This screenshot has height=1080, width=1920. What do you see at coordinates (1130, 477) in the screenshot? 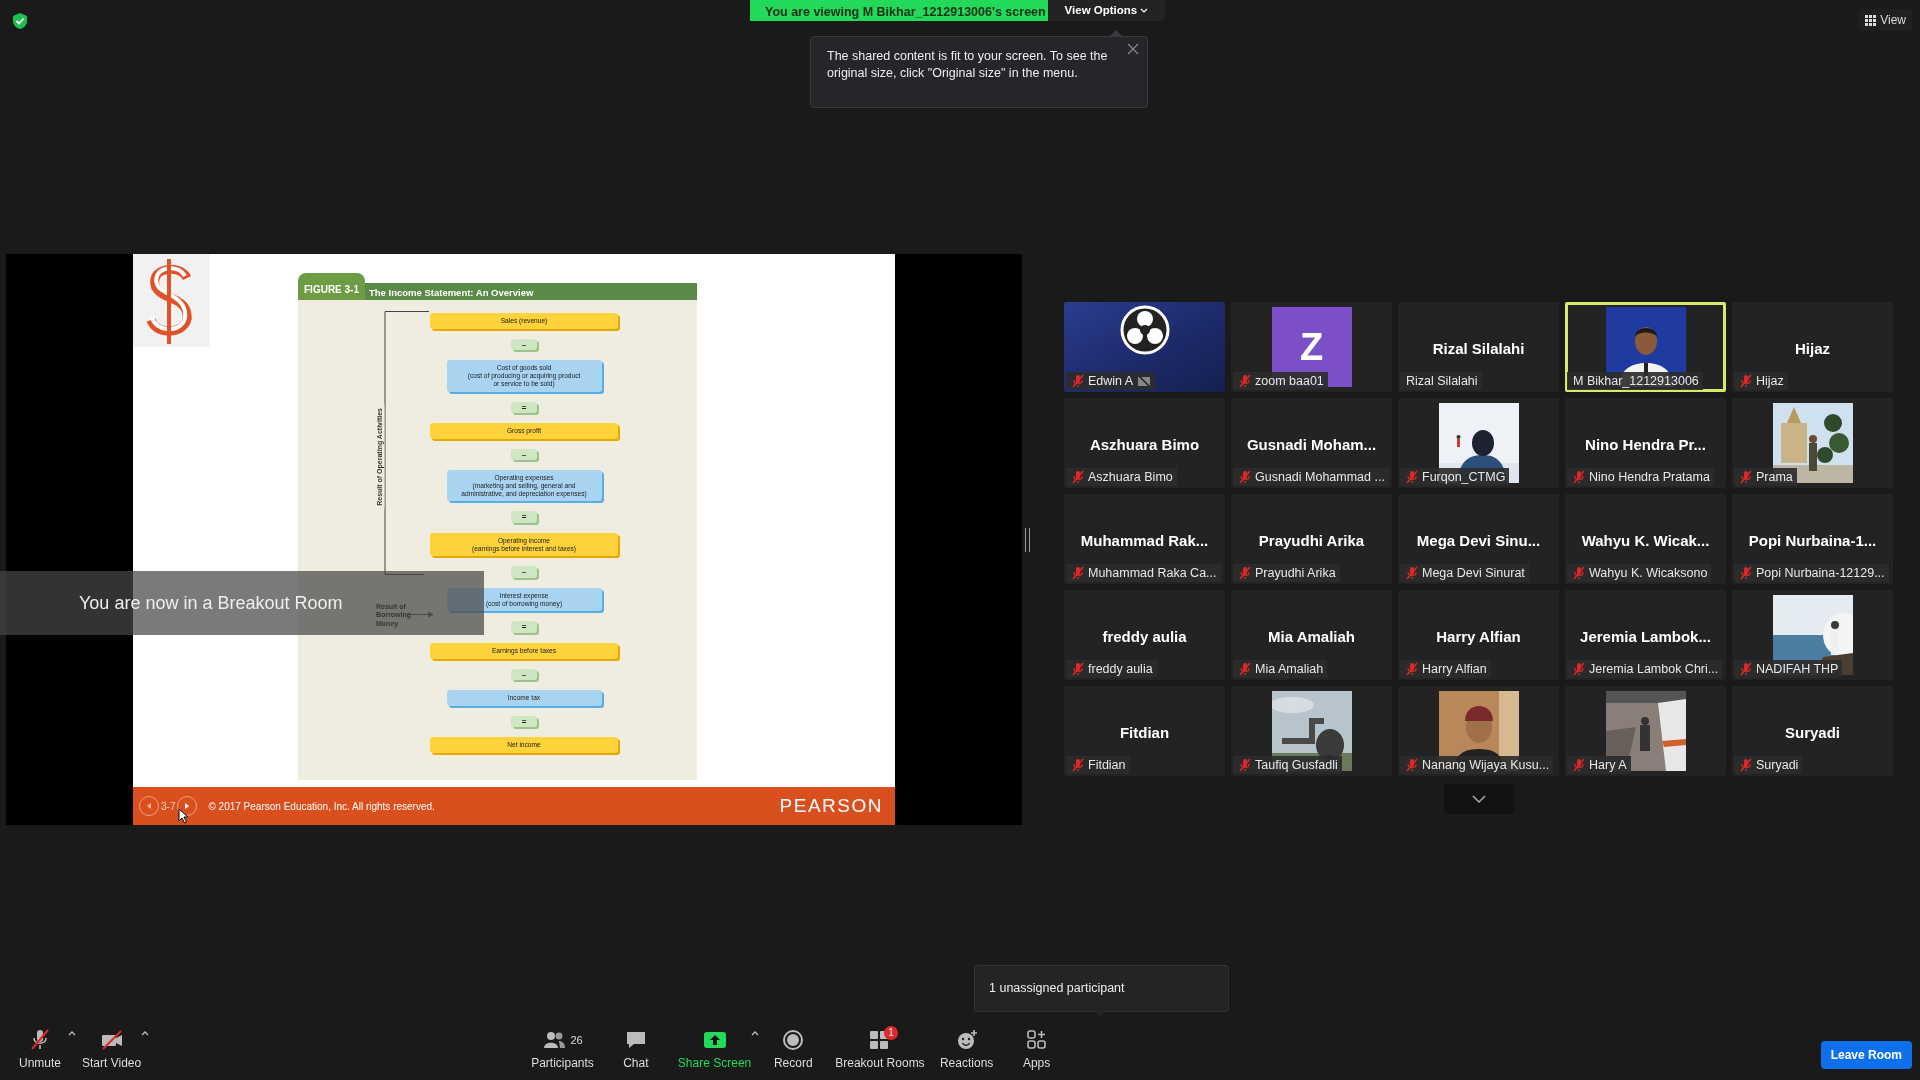
I see `participant-name: Aszhuara Bimo` at bounding box center [1130, 477].